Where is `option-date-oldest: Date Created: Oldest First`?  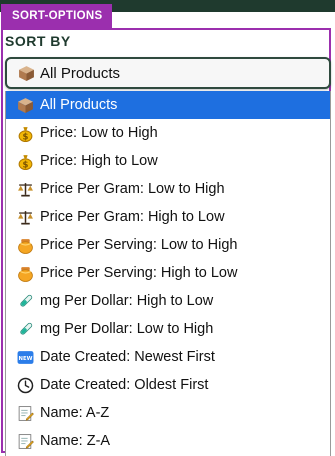
option-date-oldest: Date Created: Oldest First is located at coordinates (168, 385).